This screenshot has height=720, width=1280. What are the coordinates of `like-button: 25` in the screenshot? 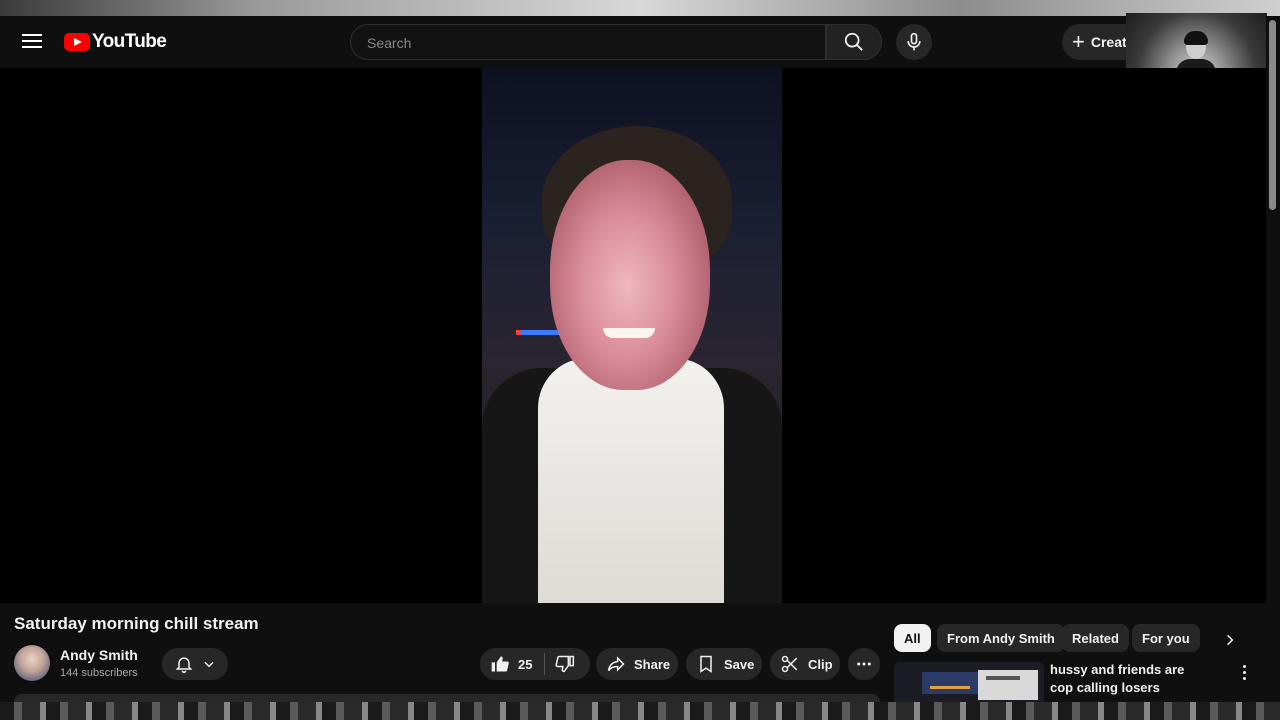 It's located at (506, 664).